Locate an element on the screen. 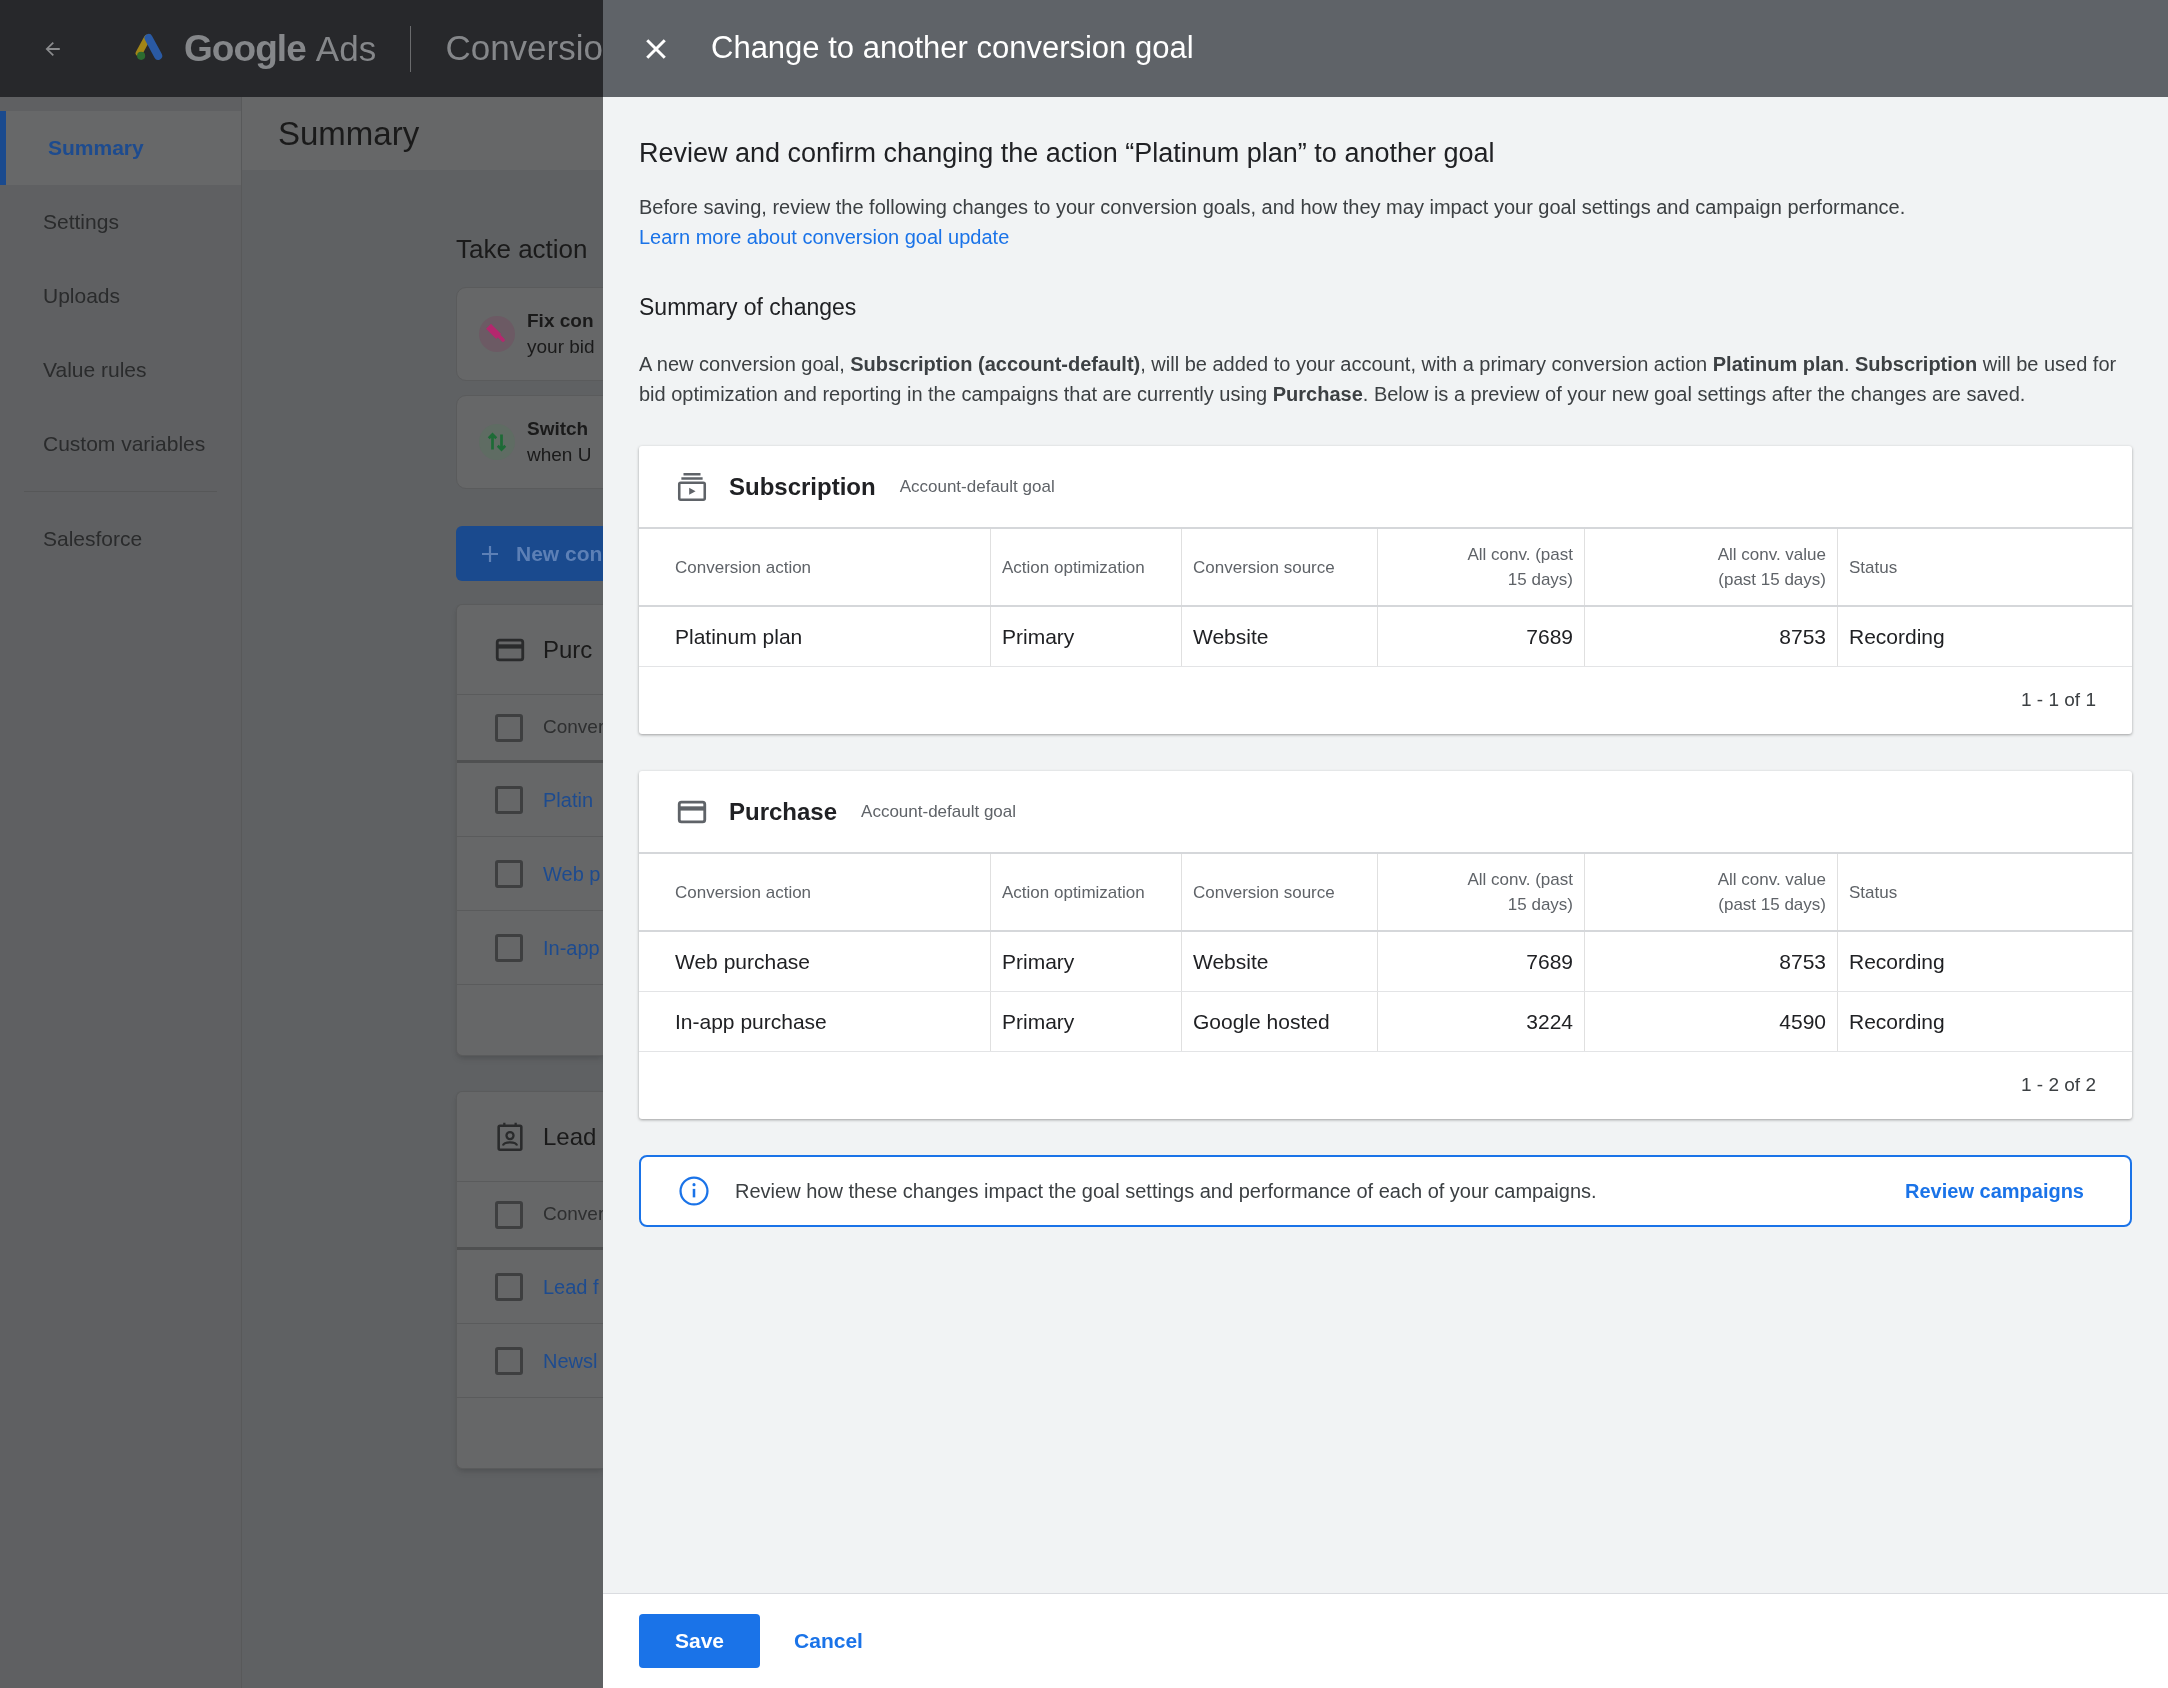 This screenshot has height=1688, width=2168. page-title: Summary is located at coordinates (349, 133).